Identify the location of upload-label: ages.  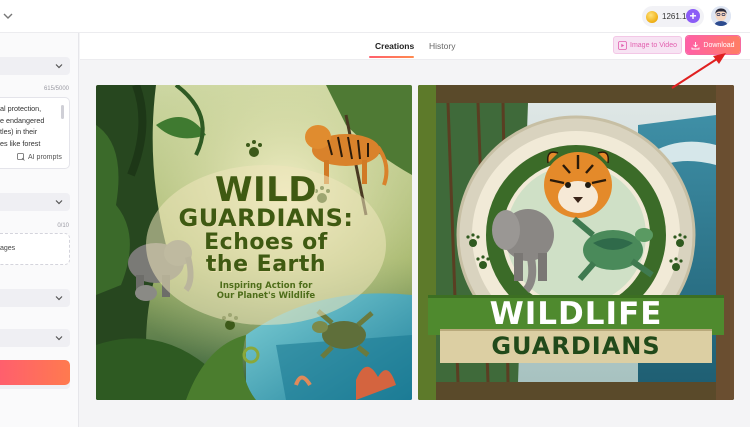
(8, 248).